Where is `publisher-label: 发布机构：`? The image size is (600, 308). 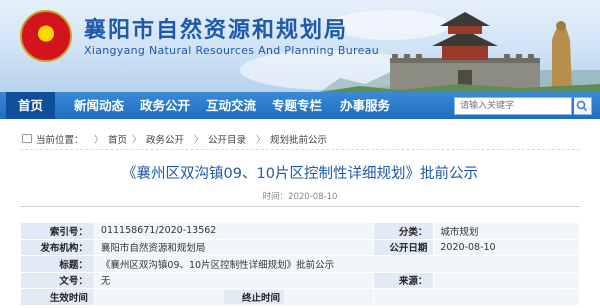 publisher-label: 发布机构： is located at coordinates (57, 247).